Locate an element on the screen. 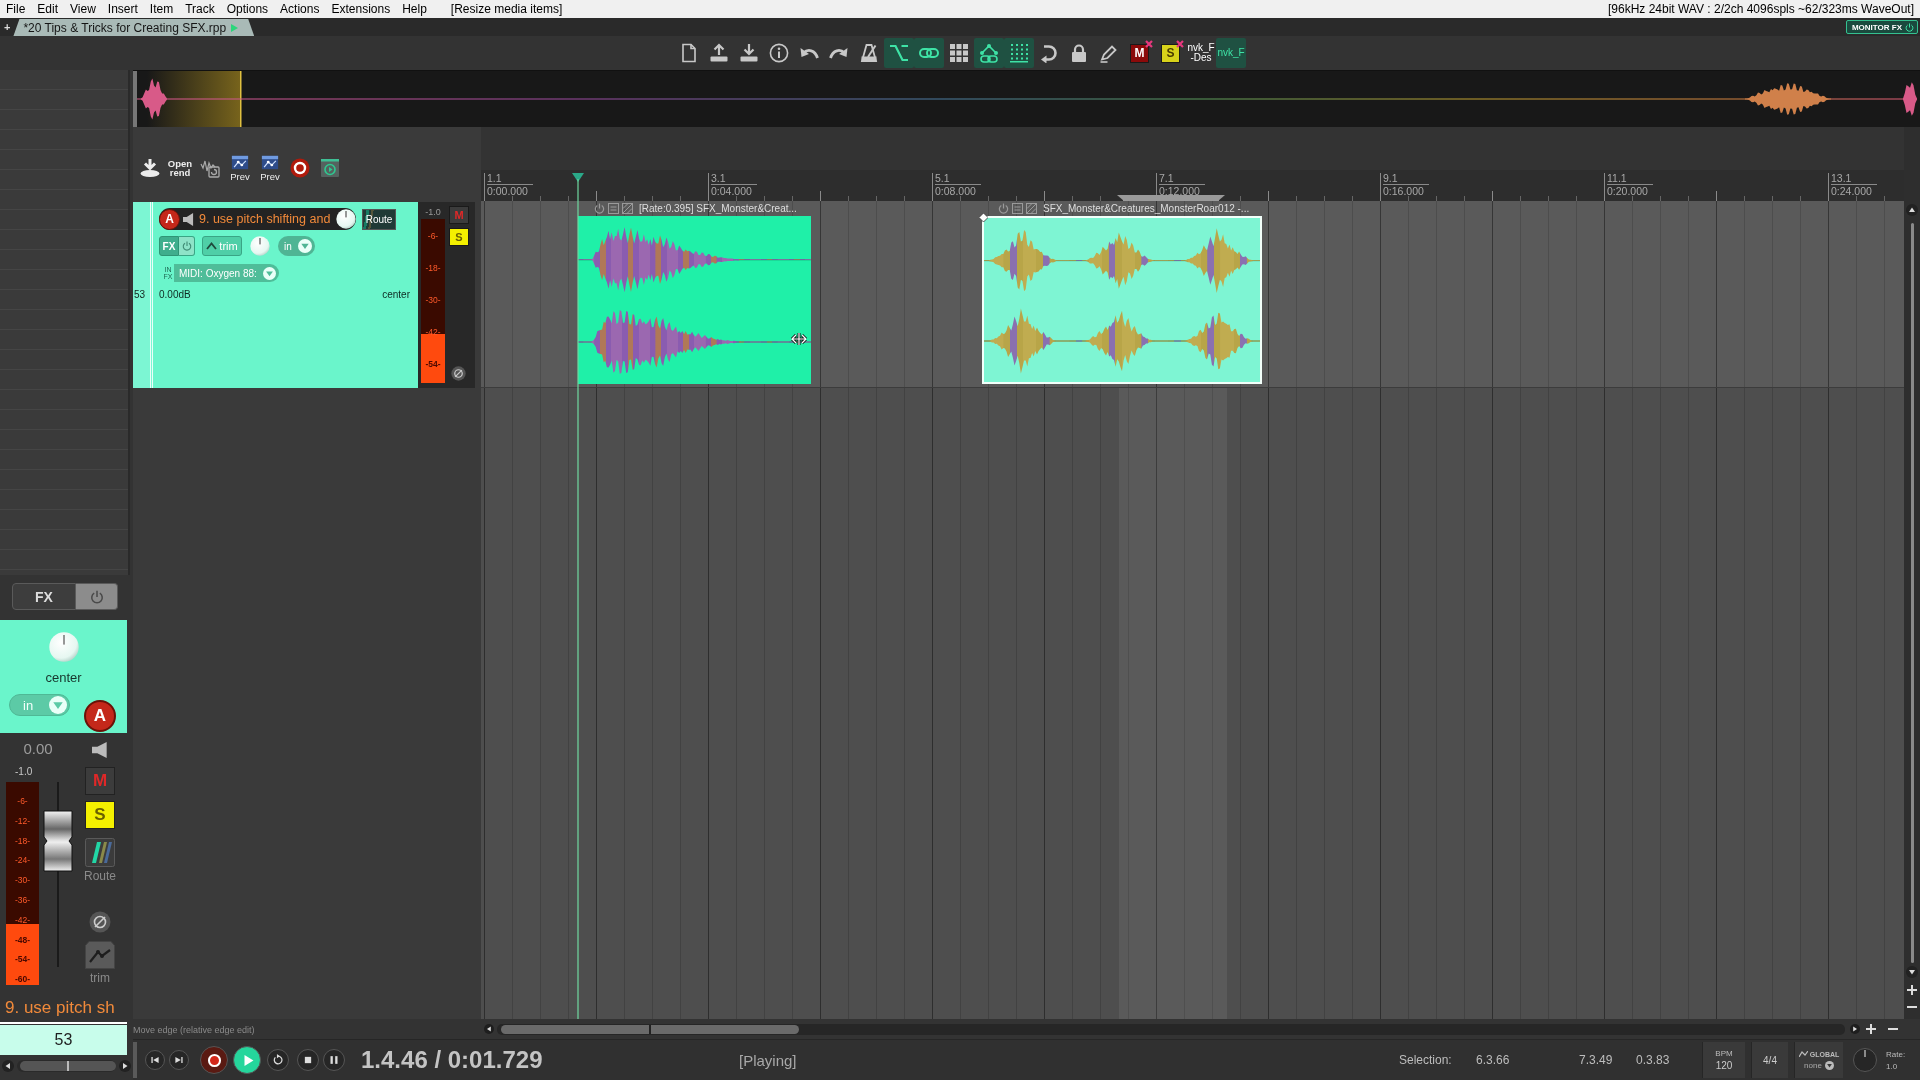  scroll-up-icon is located at coordinates (1912, 210).